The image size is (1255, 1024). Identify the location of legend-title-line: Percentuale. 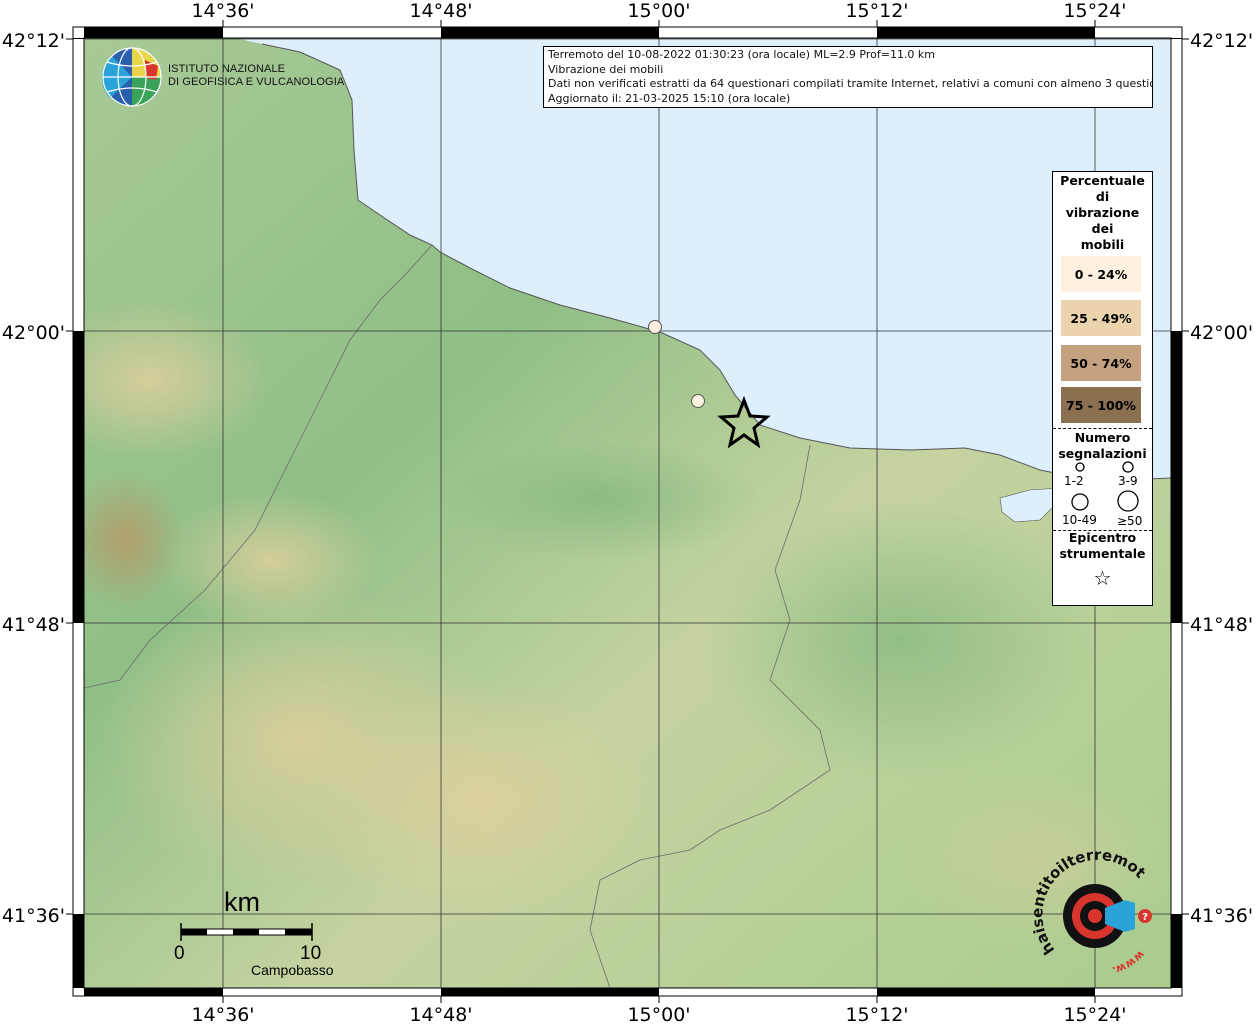
(1102, 180).